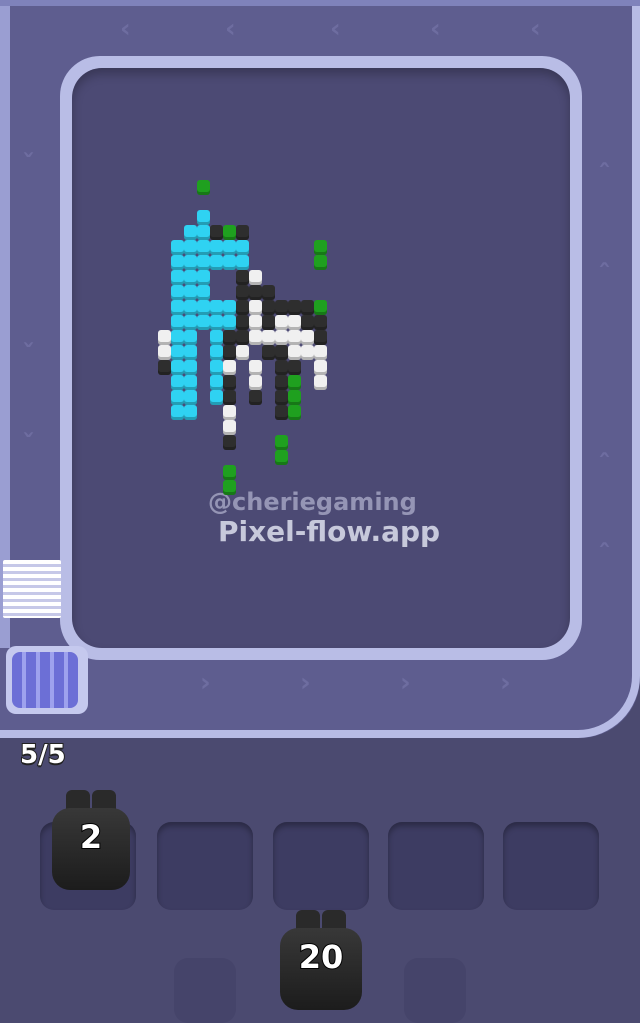 Image resolution: width=640 pixels, height=1023 pixels. I want to click on shooter: 2, so click(91, 840).